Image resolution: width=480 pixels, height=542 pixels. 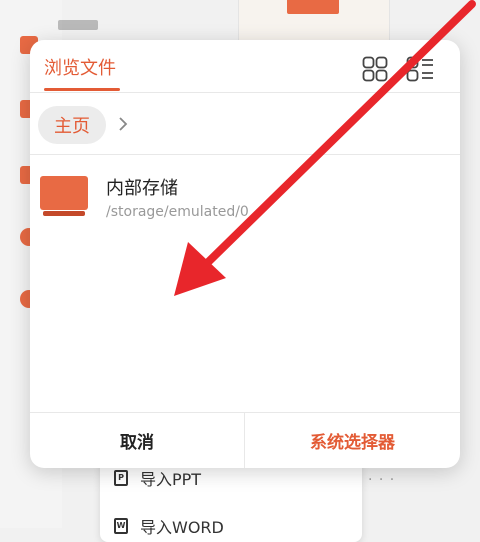 I want to click on background-text-line, so click(x=78, y=25).